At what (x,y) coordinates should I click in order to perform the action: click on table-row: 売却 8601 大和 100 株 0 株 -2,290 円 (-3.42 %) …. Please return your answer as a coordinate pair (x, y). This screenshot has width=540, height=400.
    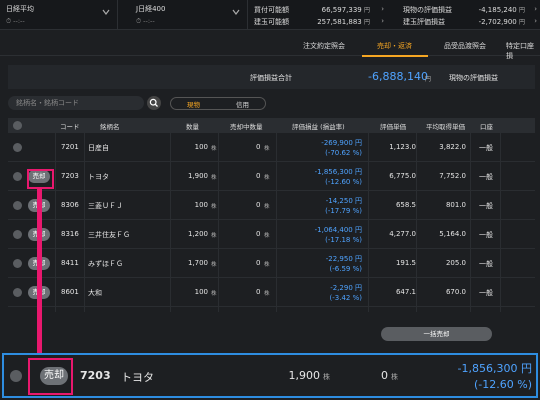
    Looking at the image, I should click on (271, 293).